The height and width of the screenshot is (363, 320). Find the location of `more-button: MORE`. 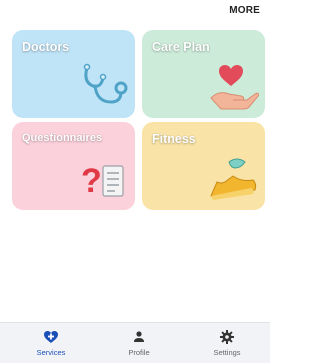

more-button: MORE is located at coordinates (244, 10).